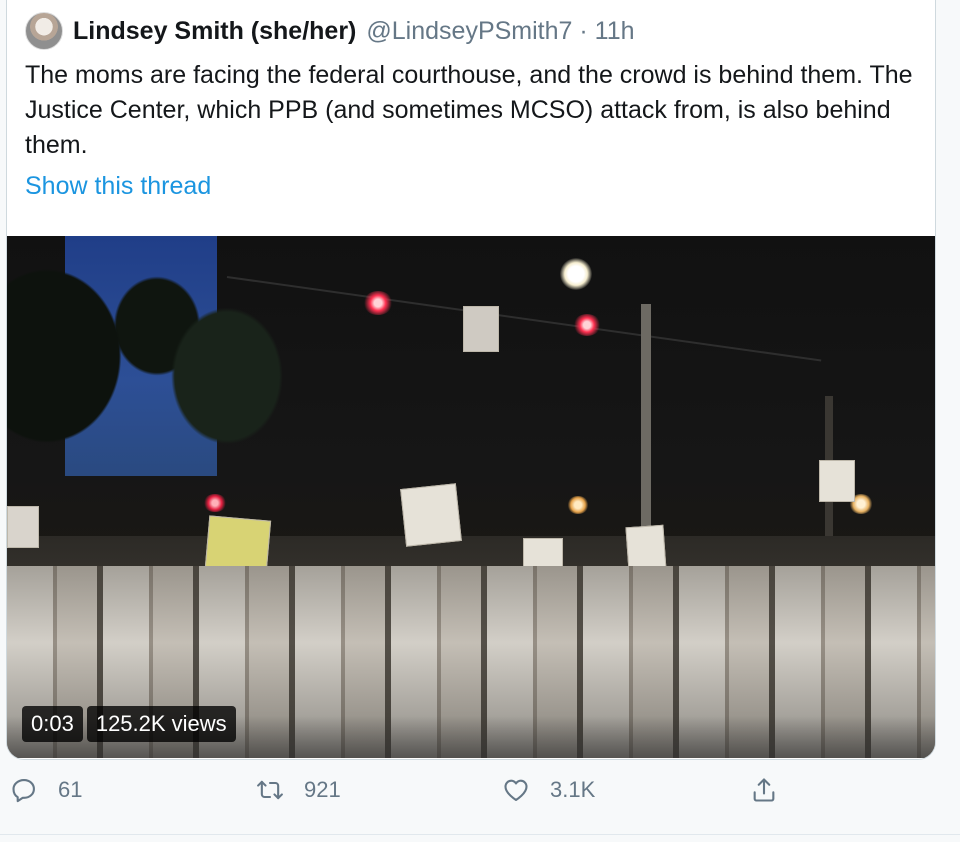 The height and width of the screenshot is (842, 960). Describe the element at coordinates (480, 798) in the screenshot. I see `tweet-actions: 61 921 3.1K` at that location.